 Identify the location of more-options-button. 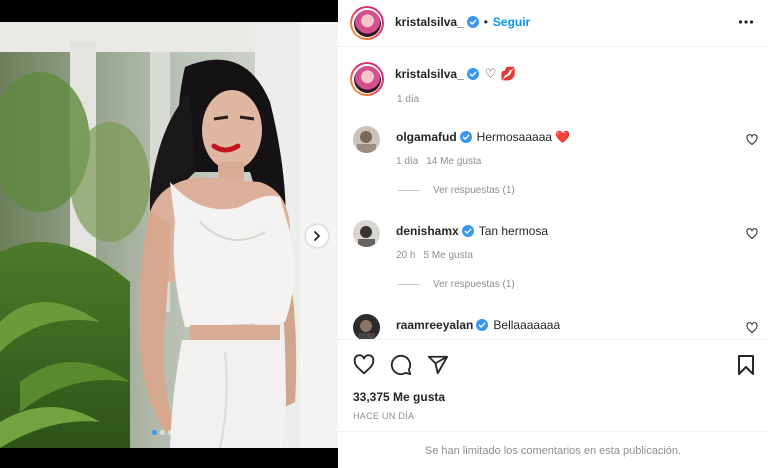
(746, 24).